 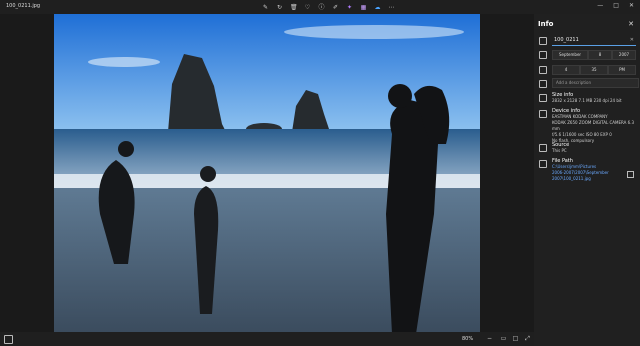 What do you see at coordinates (594, 41) in the screenshot?
I see `file-name-field: 100_0211 ✕` at bounding box center [594, 41].